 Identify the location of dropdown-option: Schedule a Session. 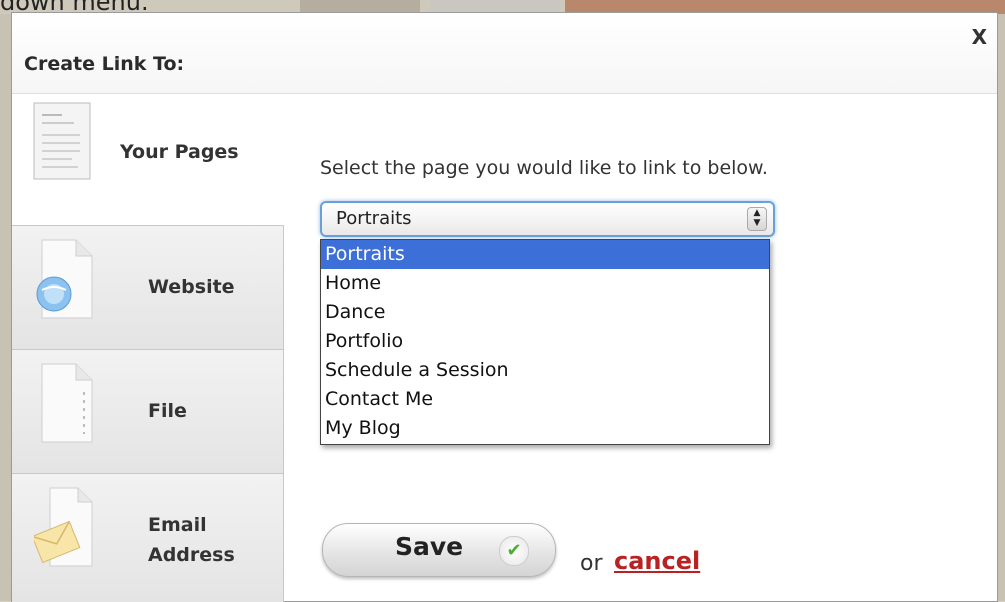
(545, 370).